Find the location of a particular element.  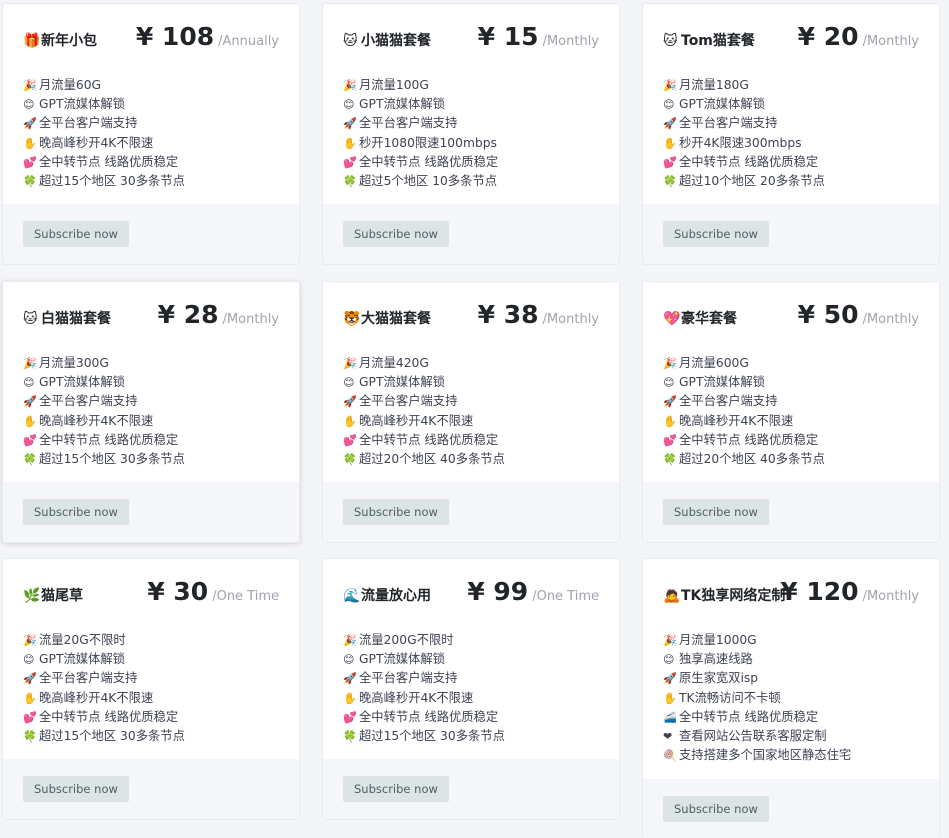

plan-name-label: 新年小包 is located at coordinates (69, 41).